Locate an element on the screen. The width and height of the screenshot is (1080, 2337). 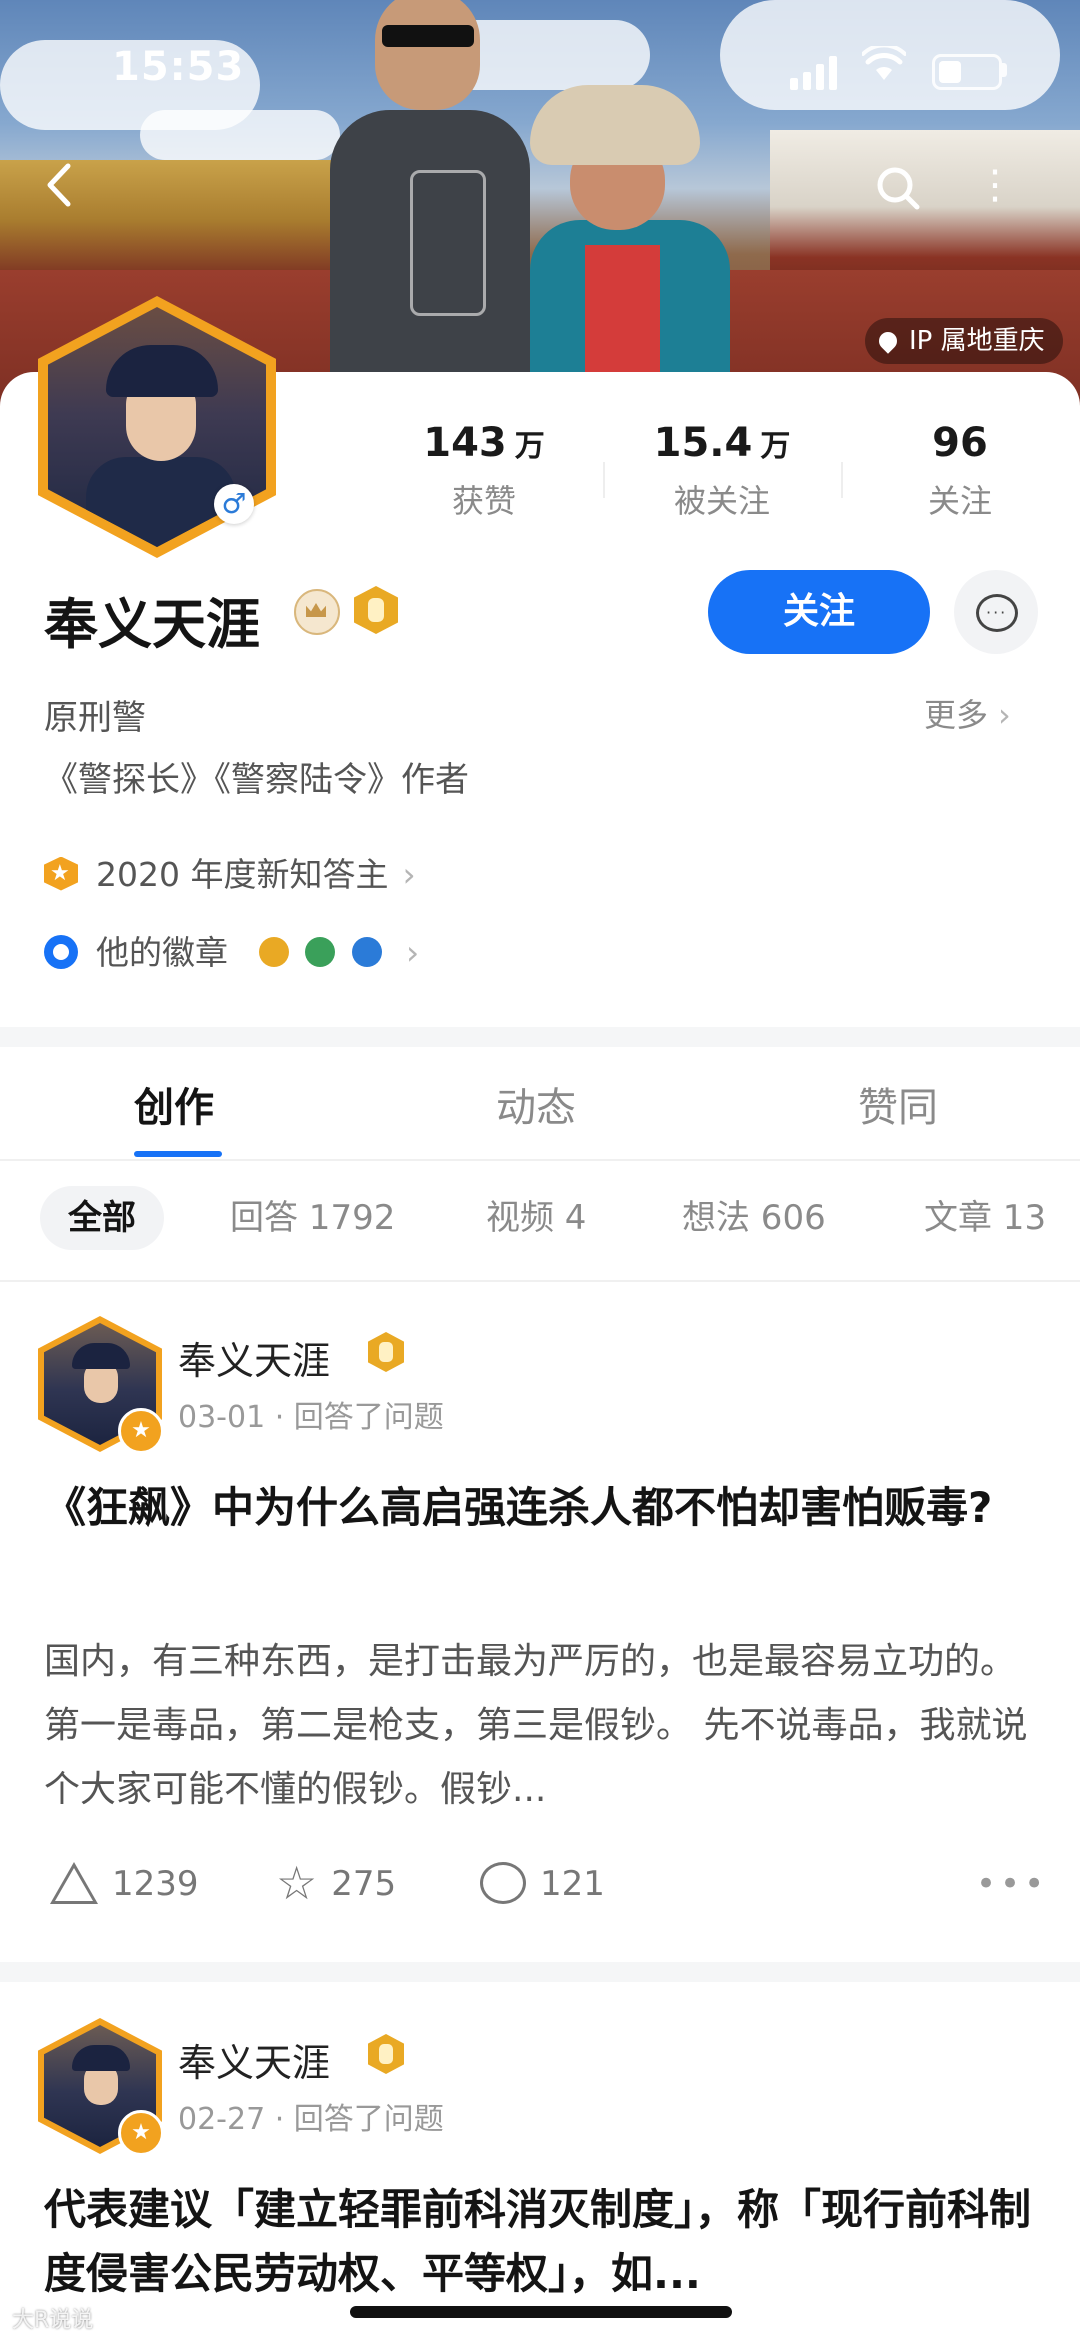
honor-star-icon is located at coordinates (61, 873).